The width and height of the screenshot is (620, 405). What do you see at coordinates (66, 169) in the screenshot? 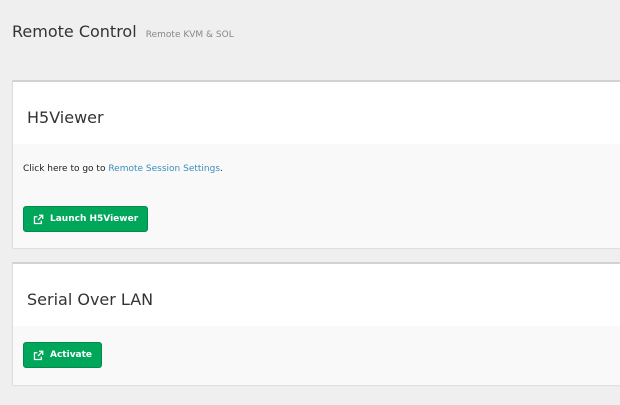
I see `help-prefix: Click here to go to` at bounding box center [66, 169].